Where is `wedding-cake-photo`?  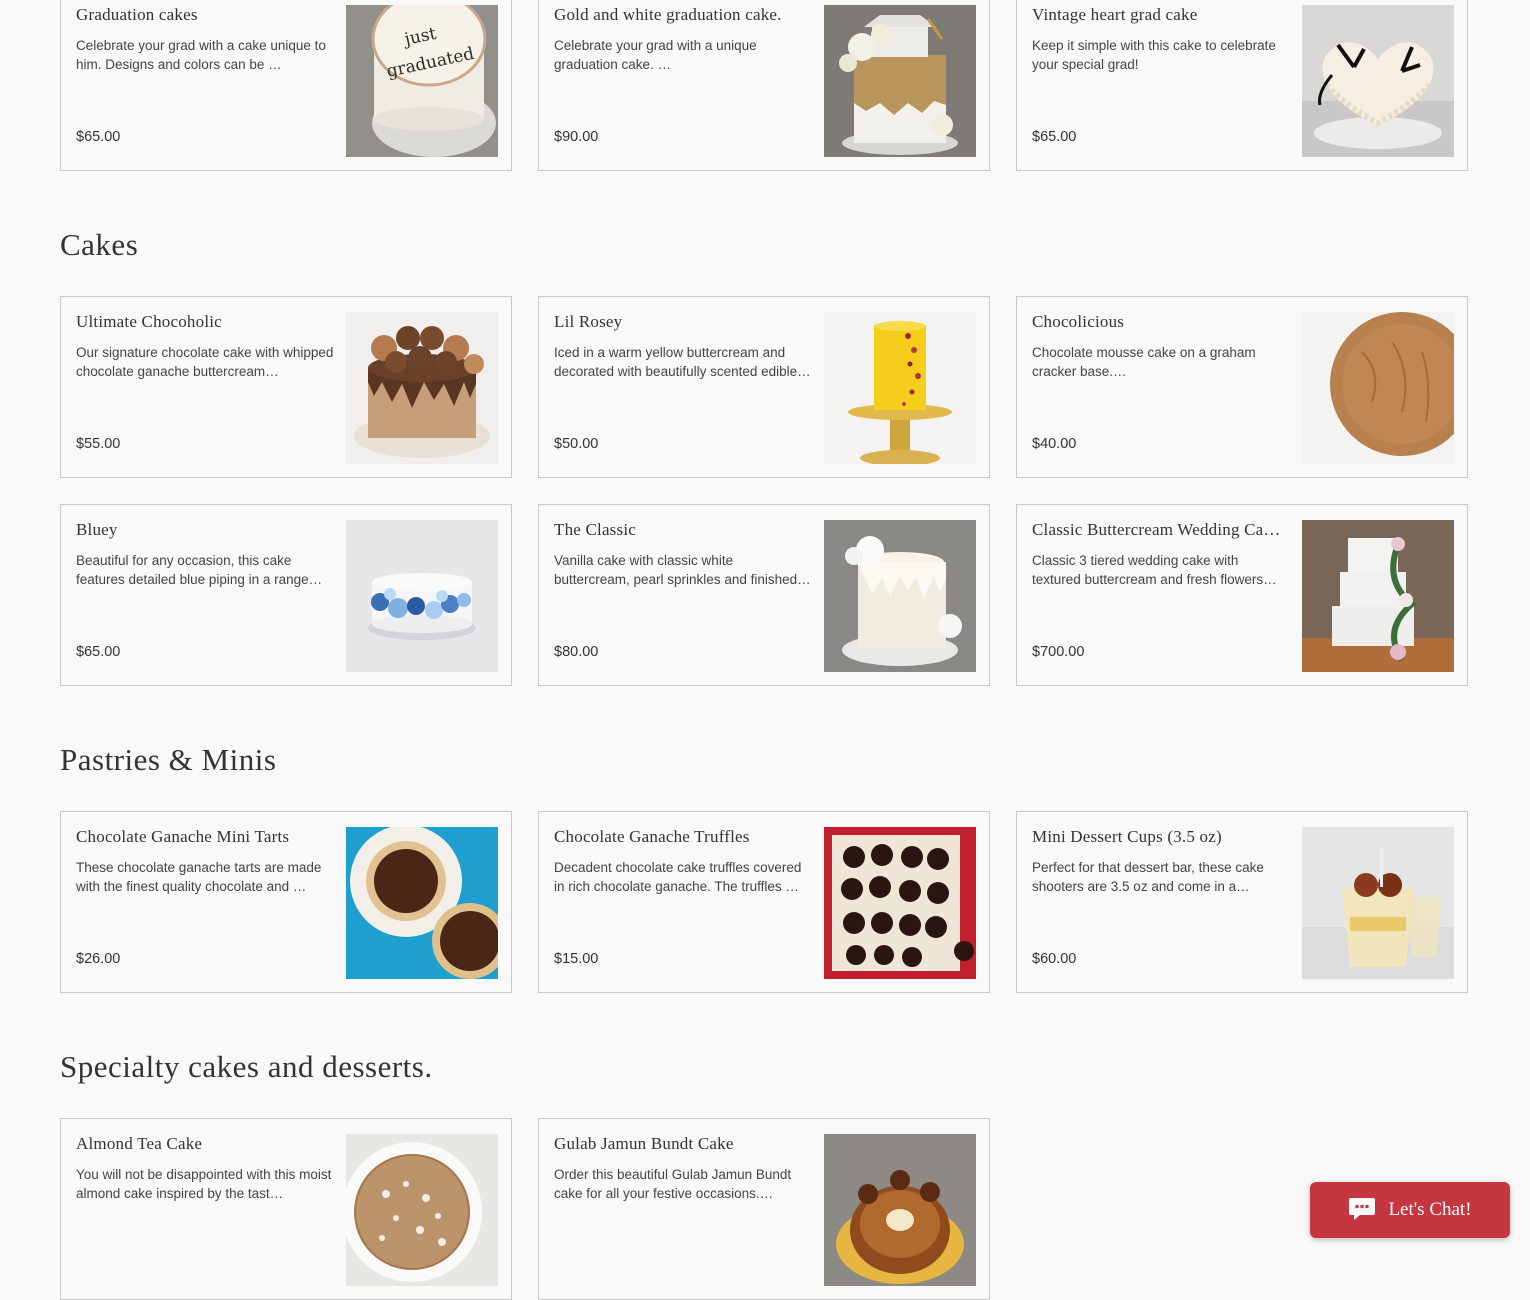 wedding-cake-photo is located at coordinates (1378, 596).